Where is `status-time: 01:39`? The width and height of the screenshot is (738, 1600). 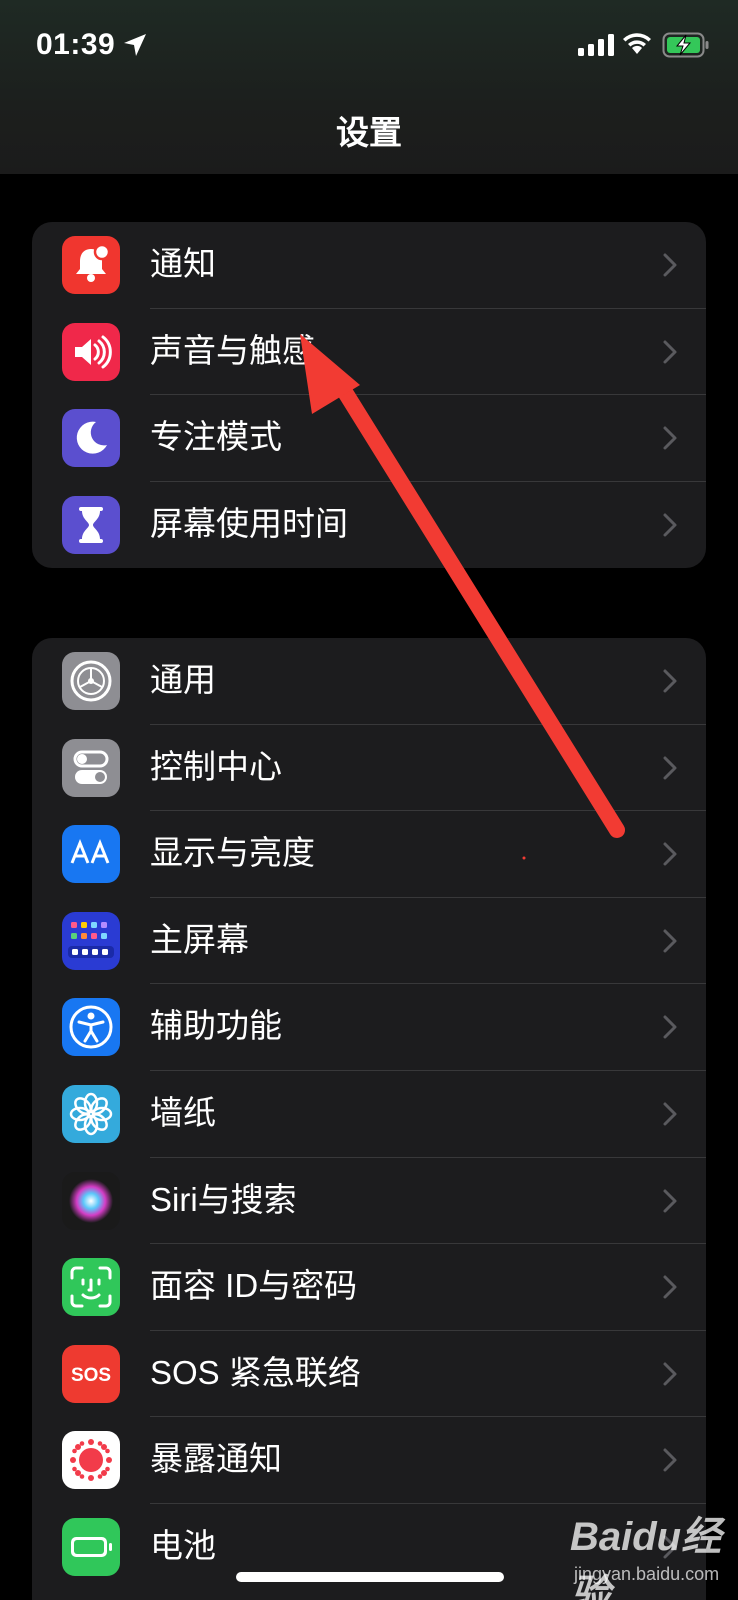
status-time: 01:39 is located at coordinates (76, 44).